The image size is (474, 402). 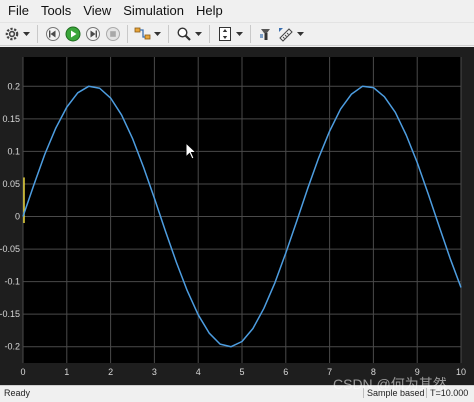 What do you see at coordinates (22, 372) in the screenshot?
I see `x-tick-label: 0` at bounding box center [22, 372].